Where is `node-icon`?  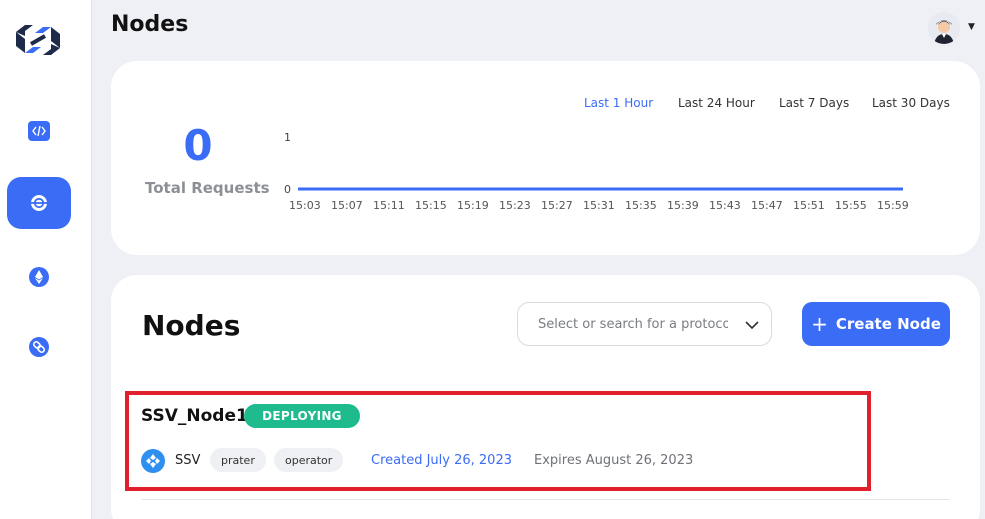
node-icon is located at coordinates (39, 203).